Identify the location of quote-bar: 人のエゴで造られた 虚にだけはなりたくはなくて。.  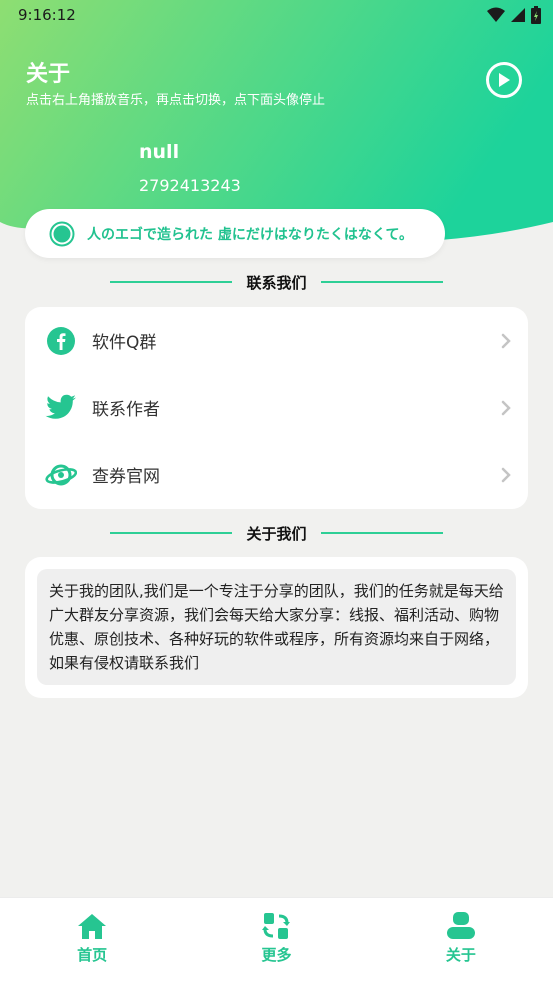
(235, 233).